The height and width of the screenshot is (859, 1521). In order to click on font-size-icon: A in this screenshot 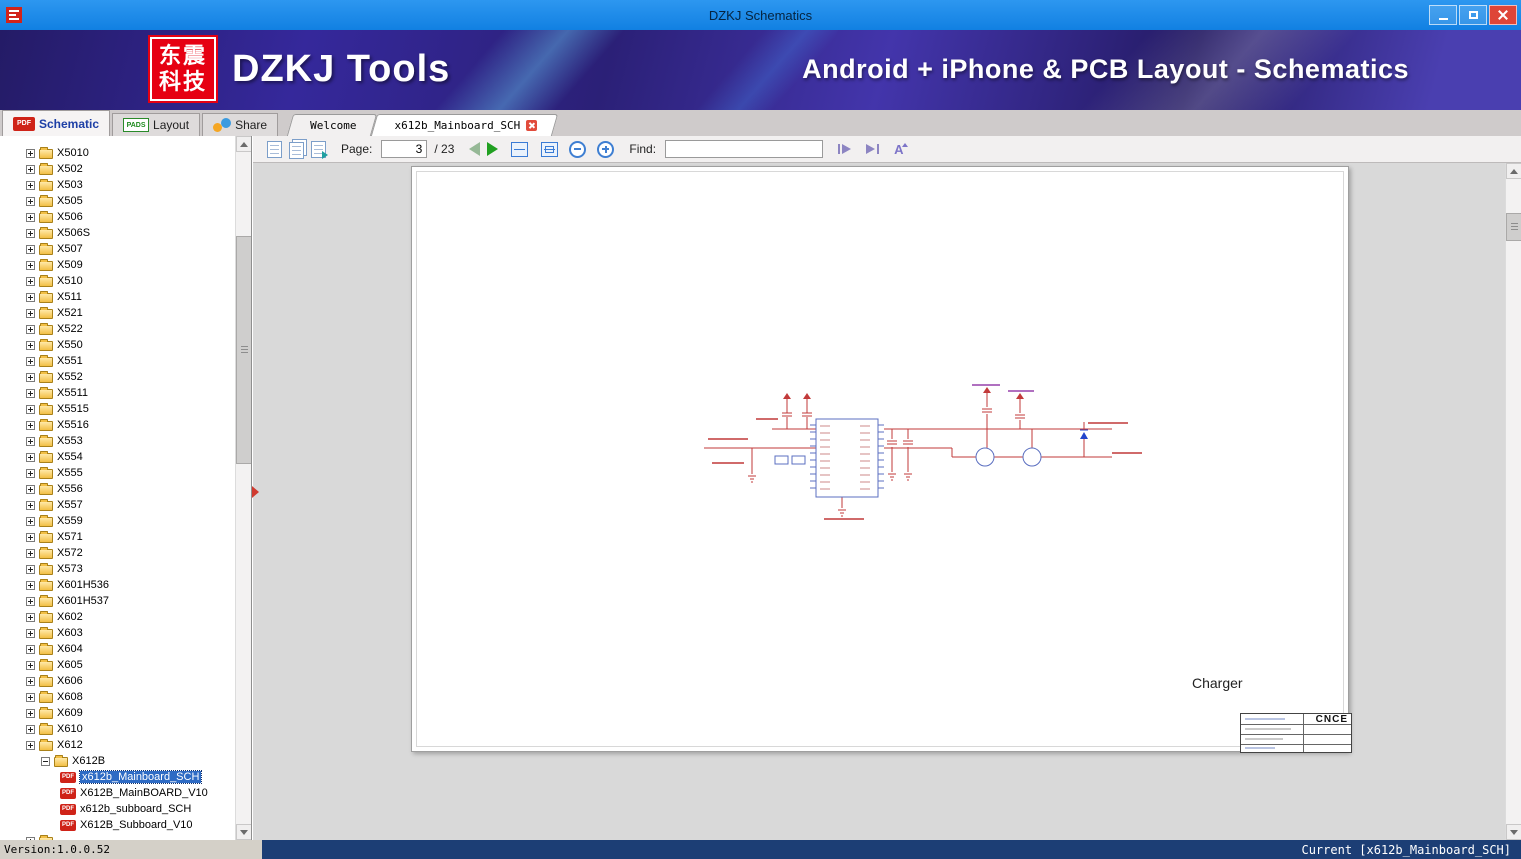, I will do `click(902, 149)`.